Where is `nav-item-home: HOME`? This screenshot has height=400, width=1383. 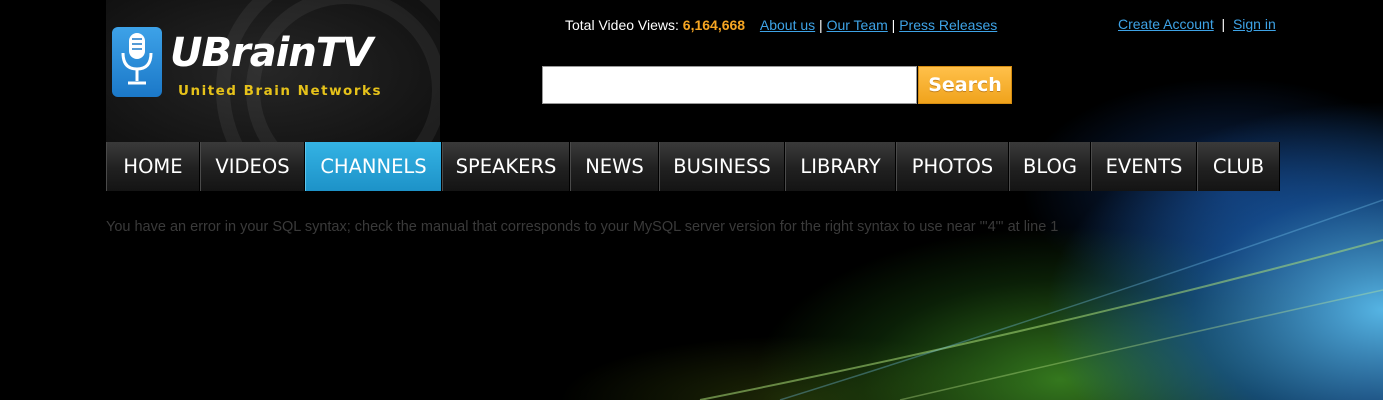
nav-item-home: HOME is located at coordinates (153, 166).